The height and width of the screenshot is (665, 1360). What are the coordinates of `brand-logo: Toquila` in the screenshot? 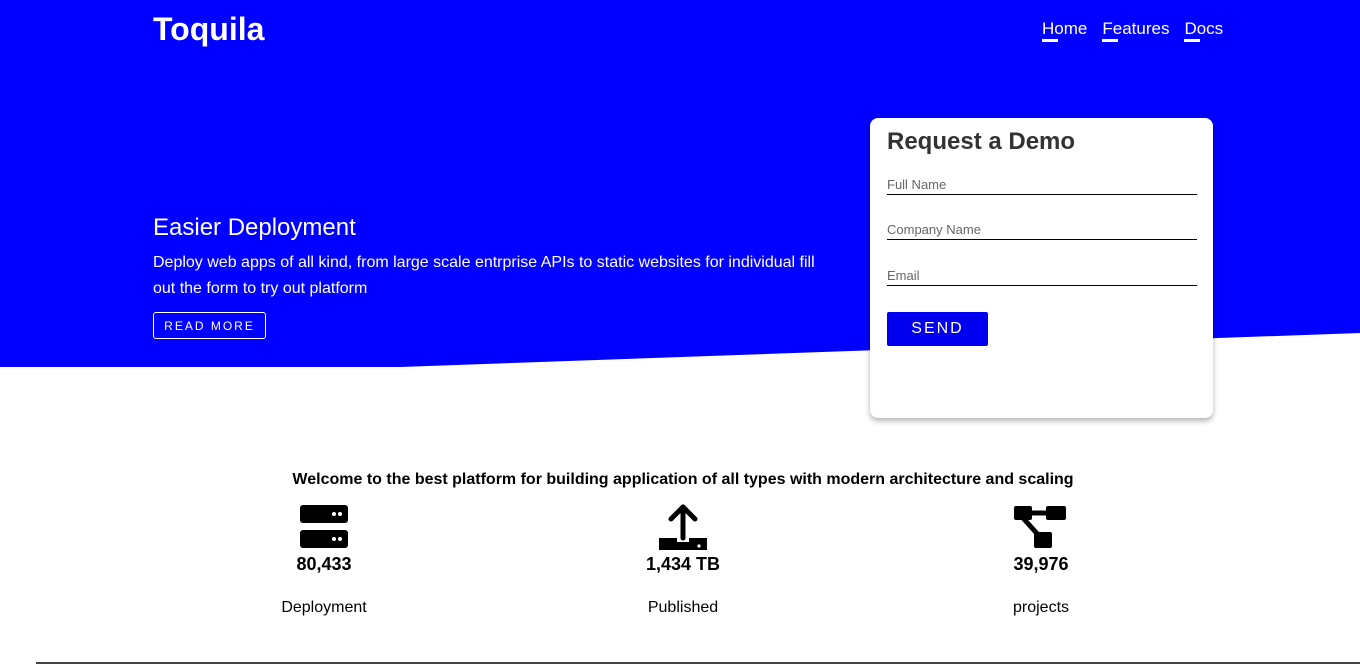 It's located at (208, 29).